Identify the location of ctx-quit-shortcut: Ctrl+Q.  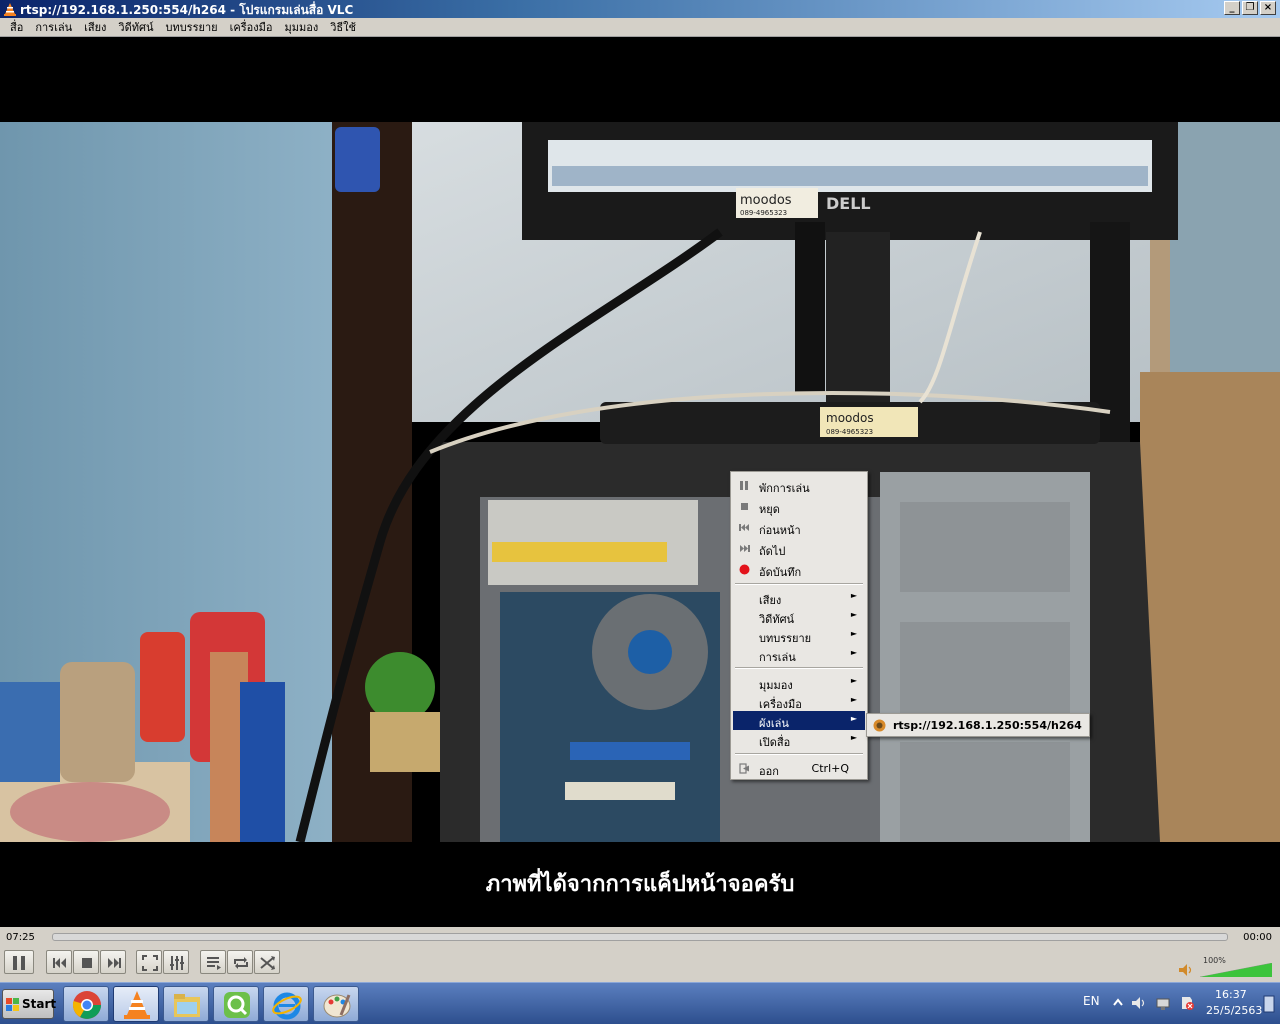
(830, 768).